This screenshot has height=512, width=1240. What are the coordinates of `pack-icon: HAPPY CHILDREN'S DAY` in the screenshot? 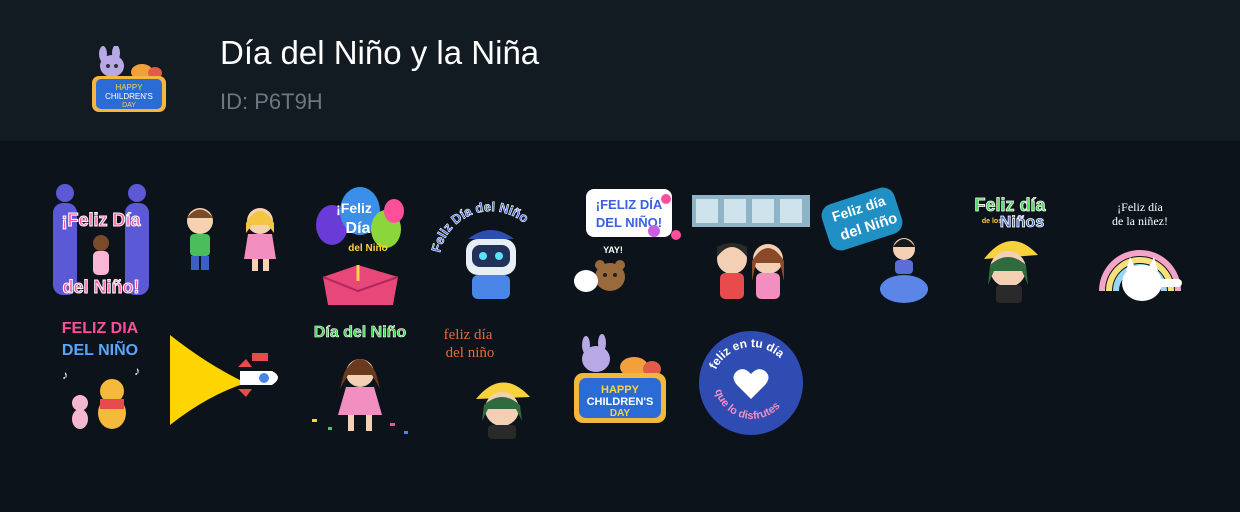 It's located at (128, 81).